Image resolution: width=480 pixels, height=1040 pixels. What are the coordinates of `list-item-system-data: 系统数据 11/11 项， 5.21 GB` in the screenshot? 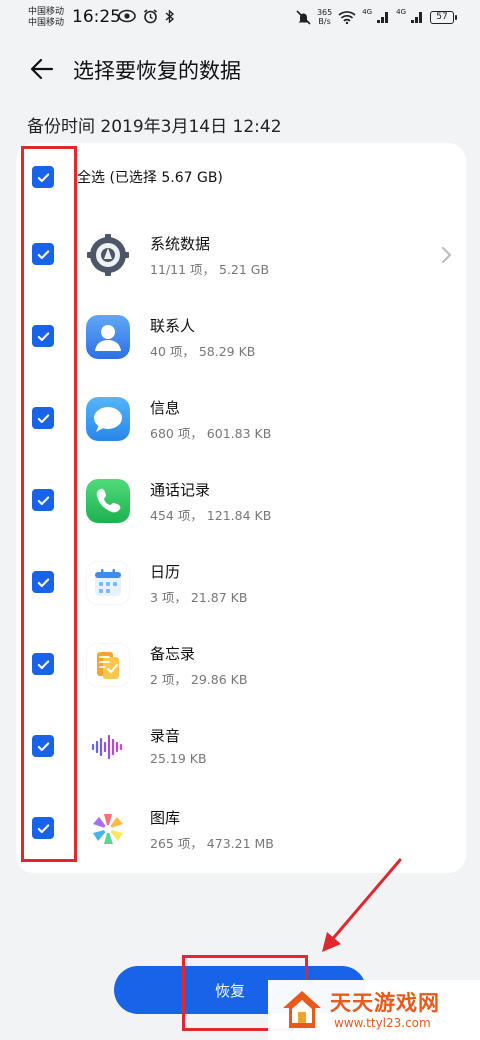 It's located at (241, 254).